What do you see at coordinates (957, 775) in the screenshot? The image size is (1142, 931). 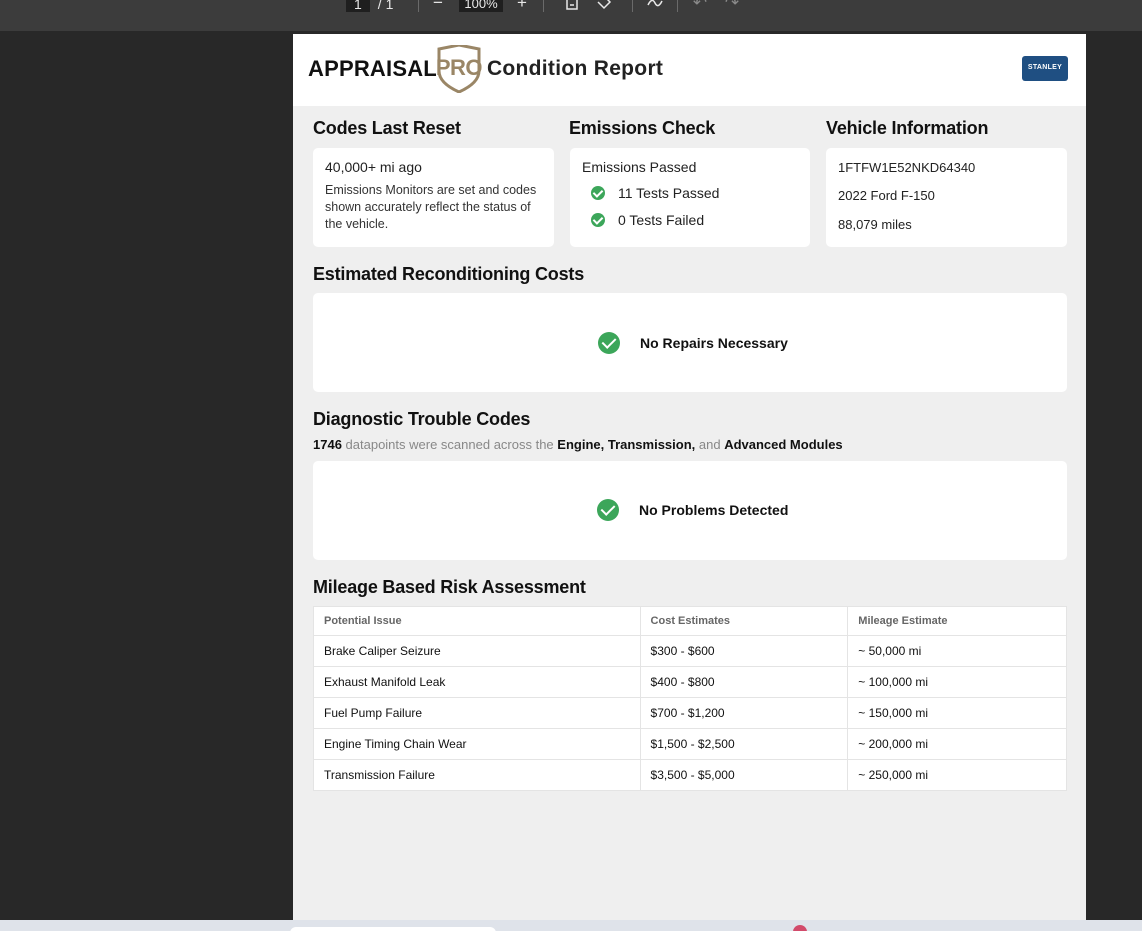 I see `mileage-cell: ~ 250,000 mi` at bounding box center [957, 775].